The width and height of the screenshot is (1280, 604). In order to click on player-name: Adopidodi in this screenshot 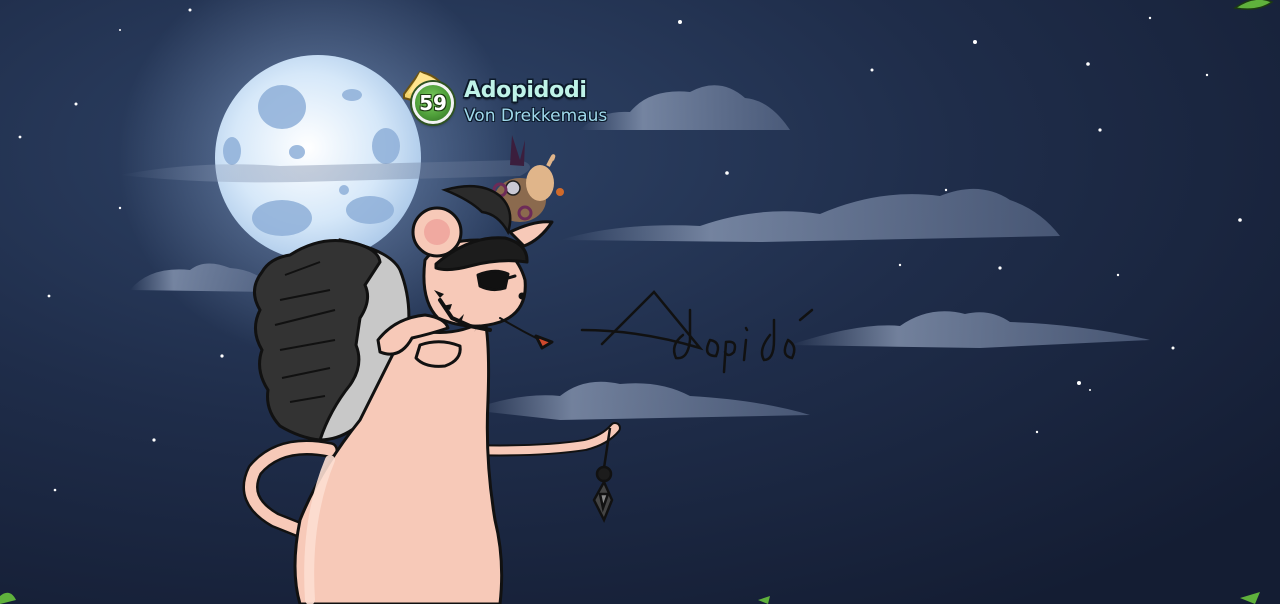, I will do `click(525, 90)`.